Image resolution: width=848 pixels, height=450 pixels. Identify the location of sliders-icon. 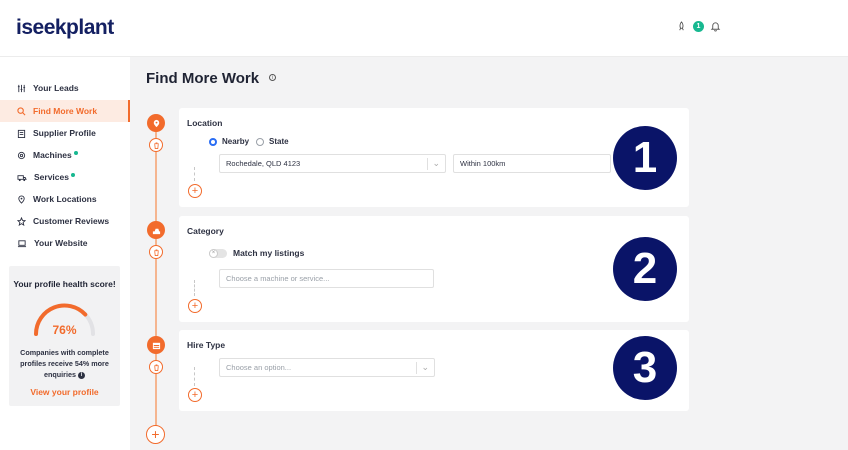
(21, 88).